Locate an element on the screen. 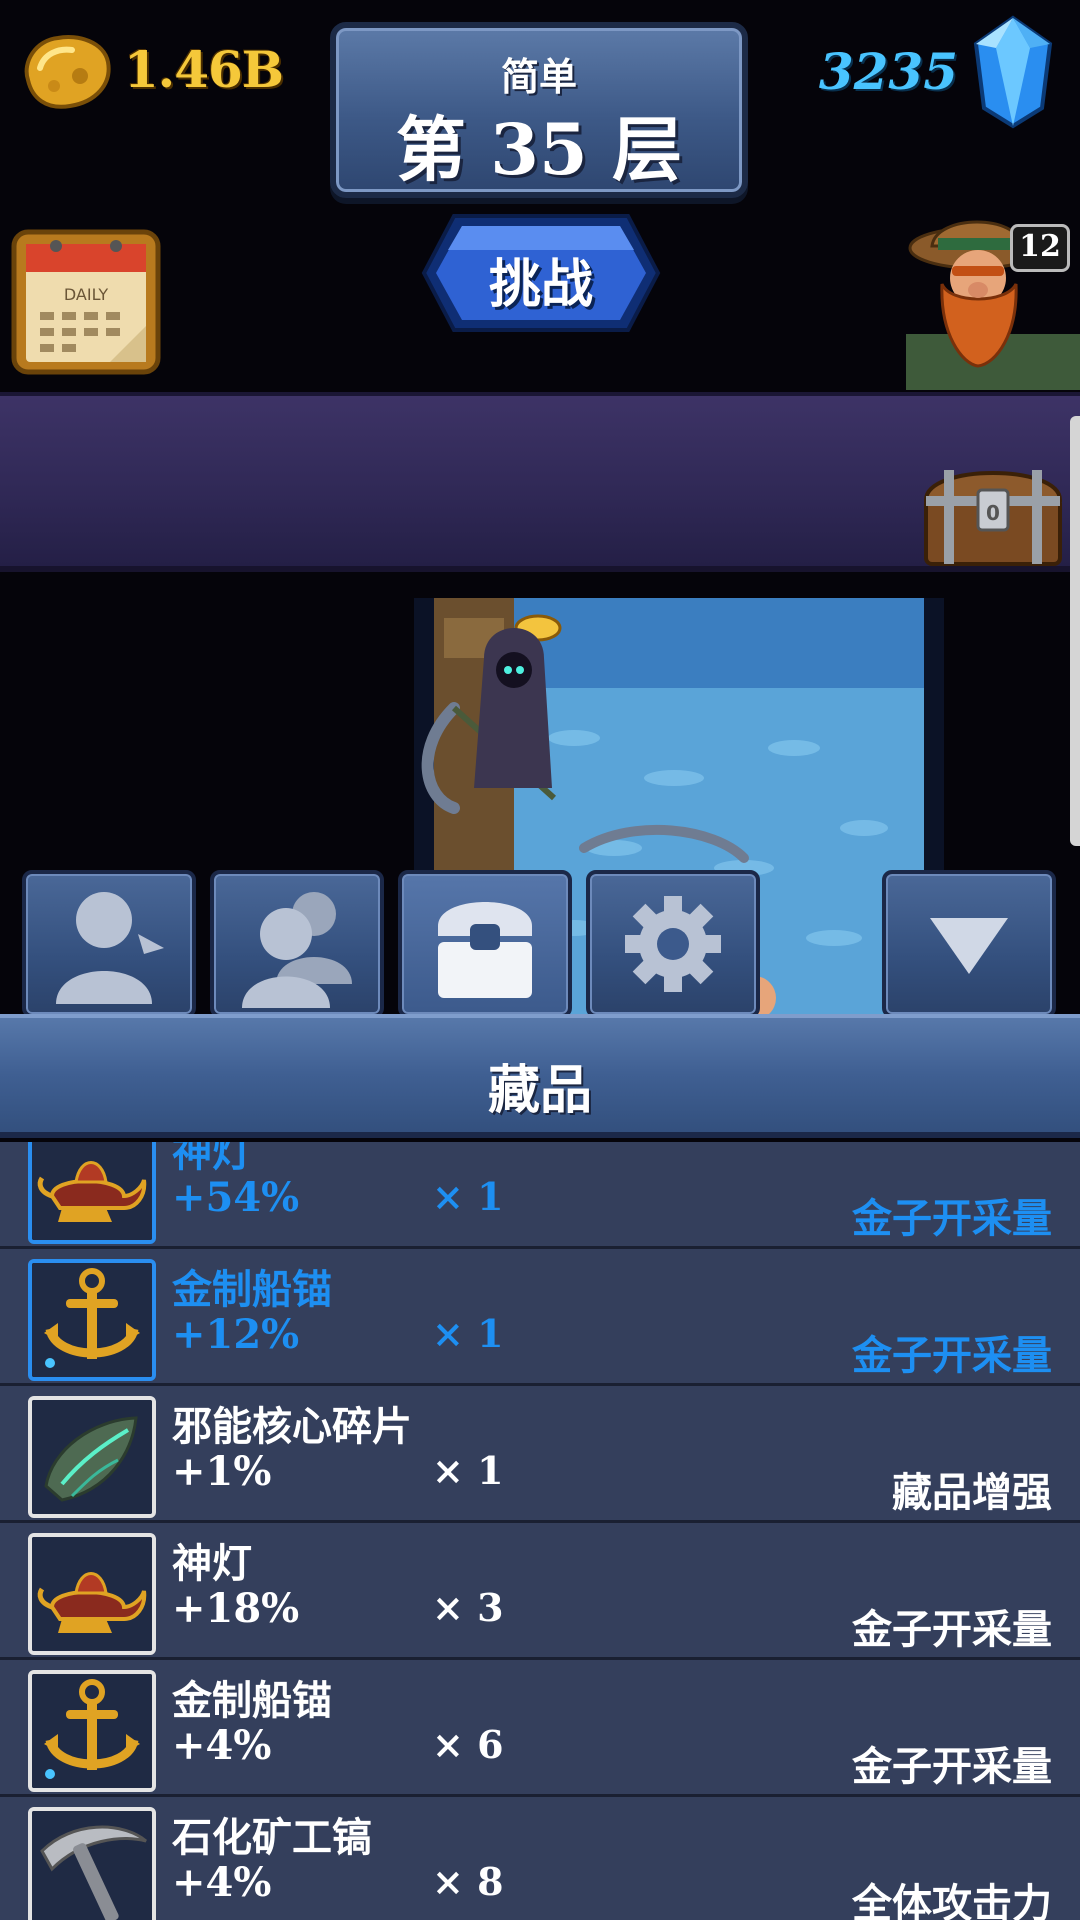  floor-title: 第 35 层 is located at coordinates (539, 149).